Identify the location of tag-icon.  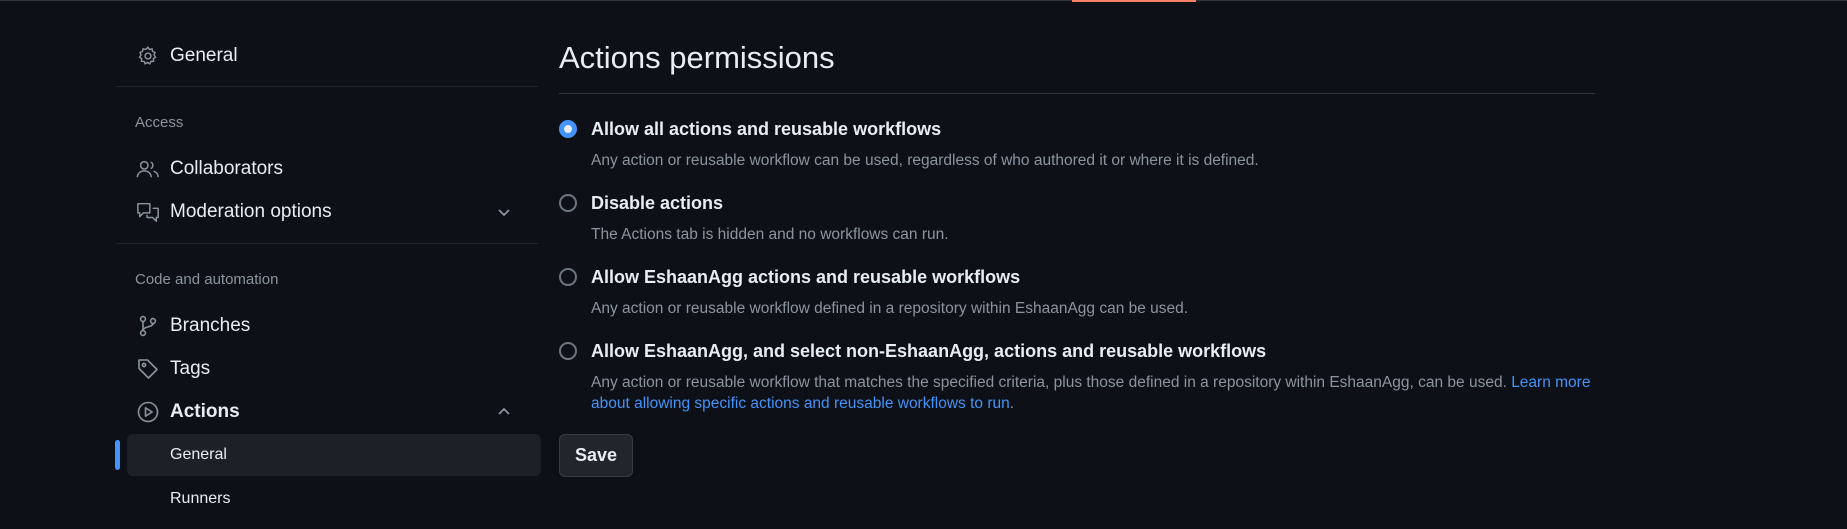
(148, 369).